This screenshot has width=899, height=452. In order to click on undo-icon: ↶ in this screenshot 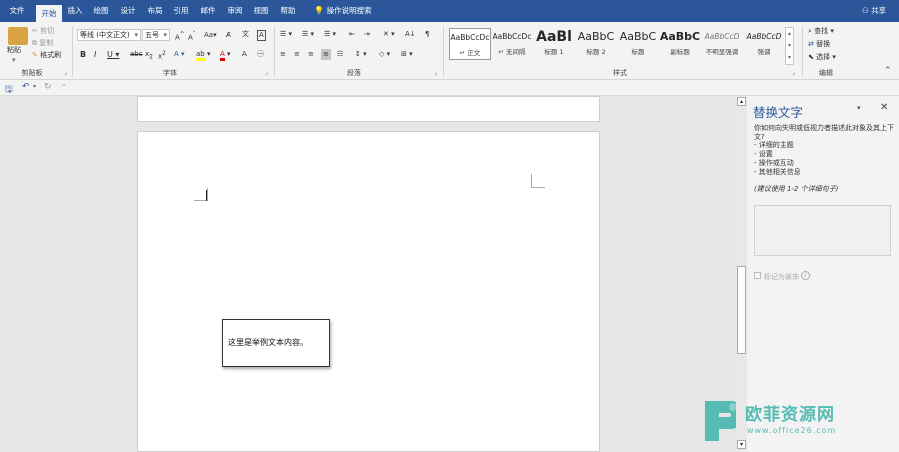, I will do `click(26, 87)`.